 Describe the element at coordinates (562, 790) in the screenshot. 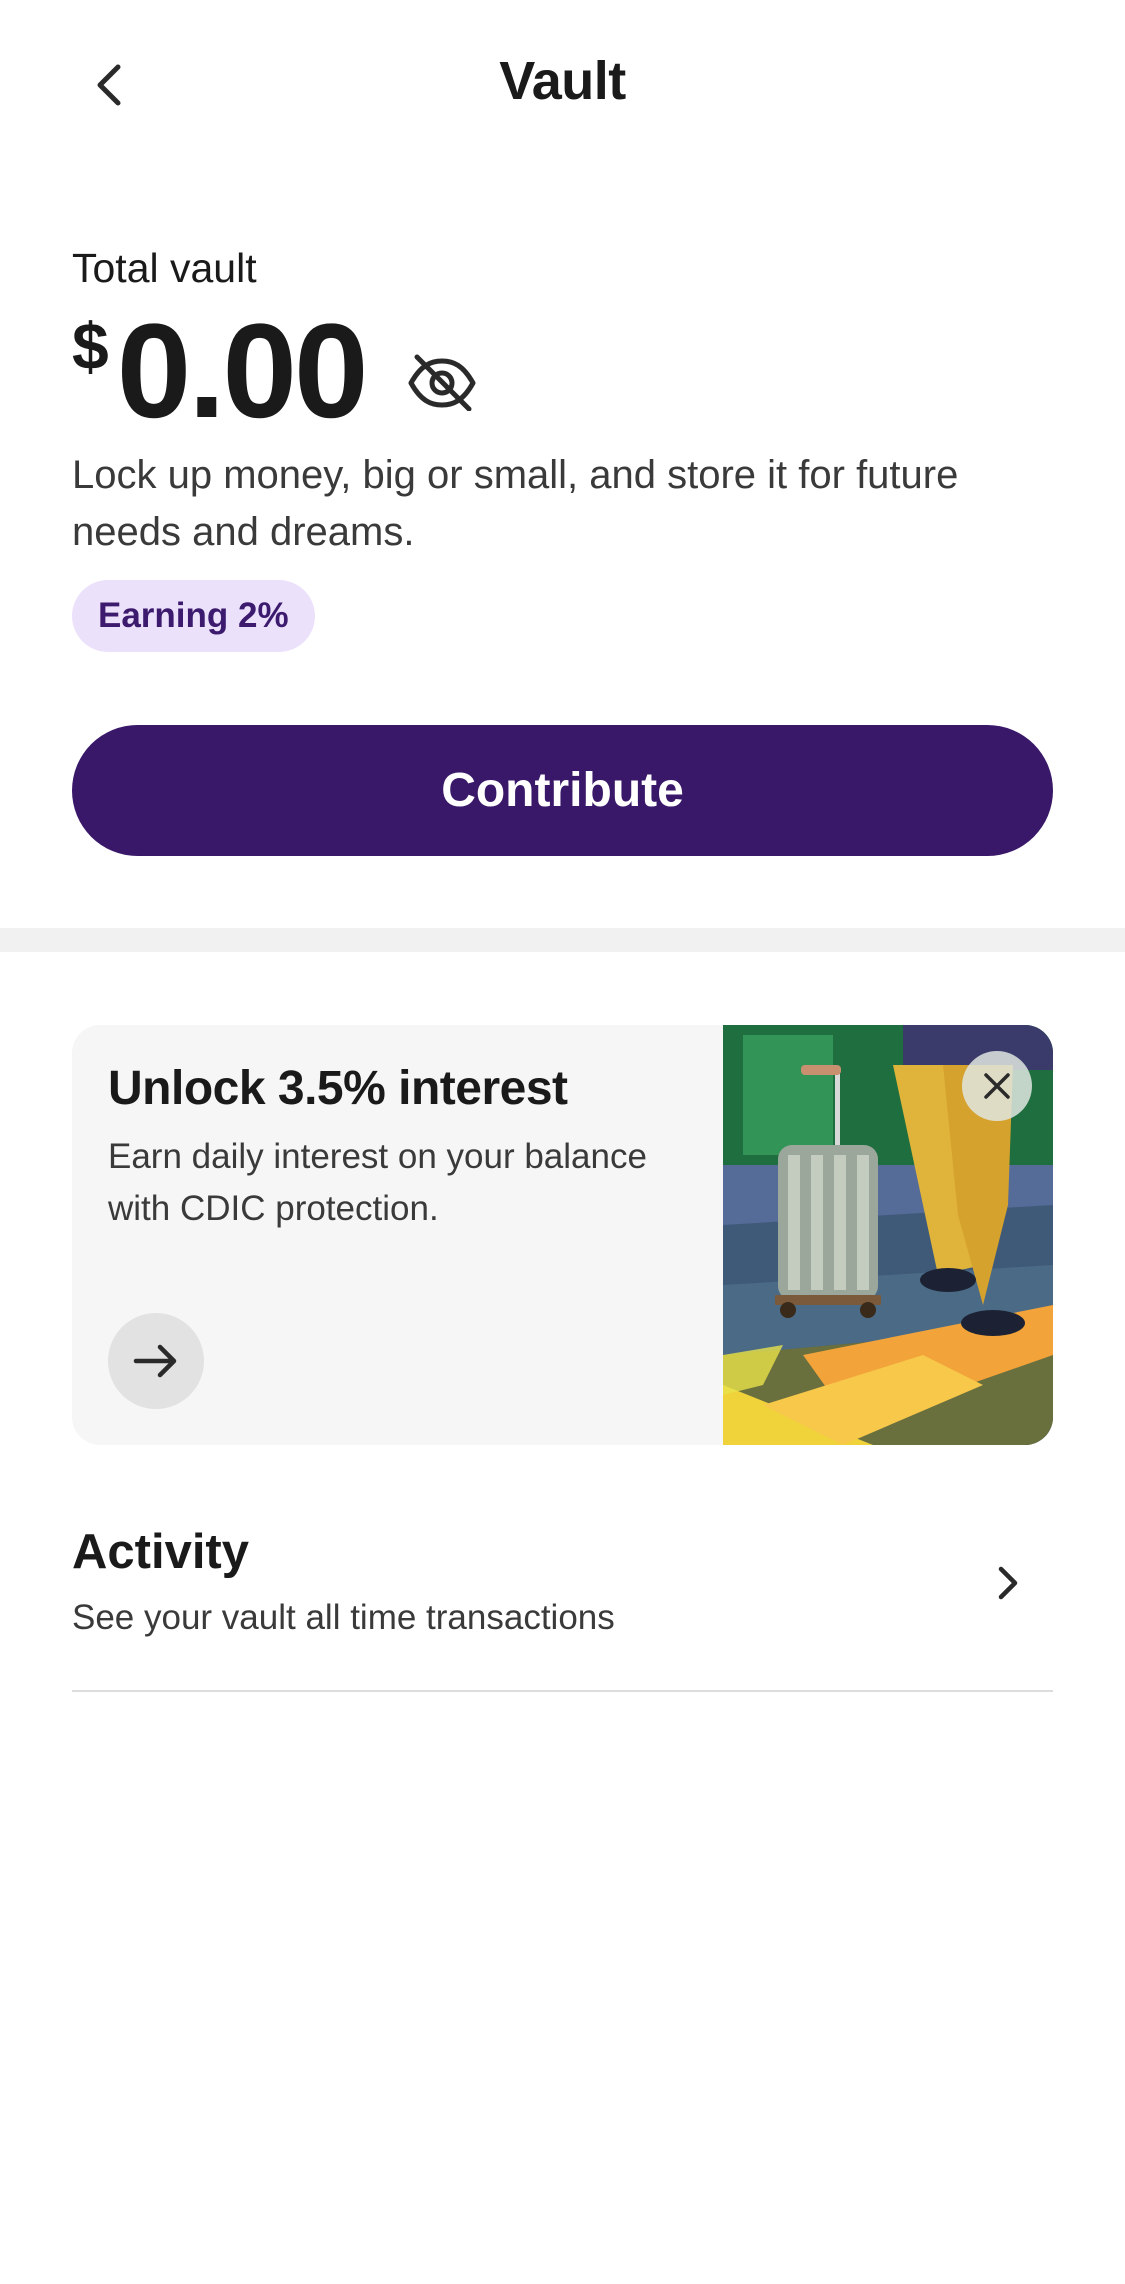

I see `contribute-button: Contribute` at that location.